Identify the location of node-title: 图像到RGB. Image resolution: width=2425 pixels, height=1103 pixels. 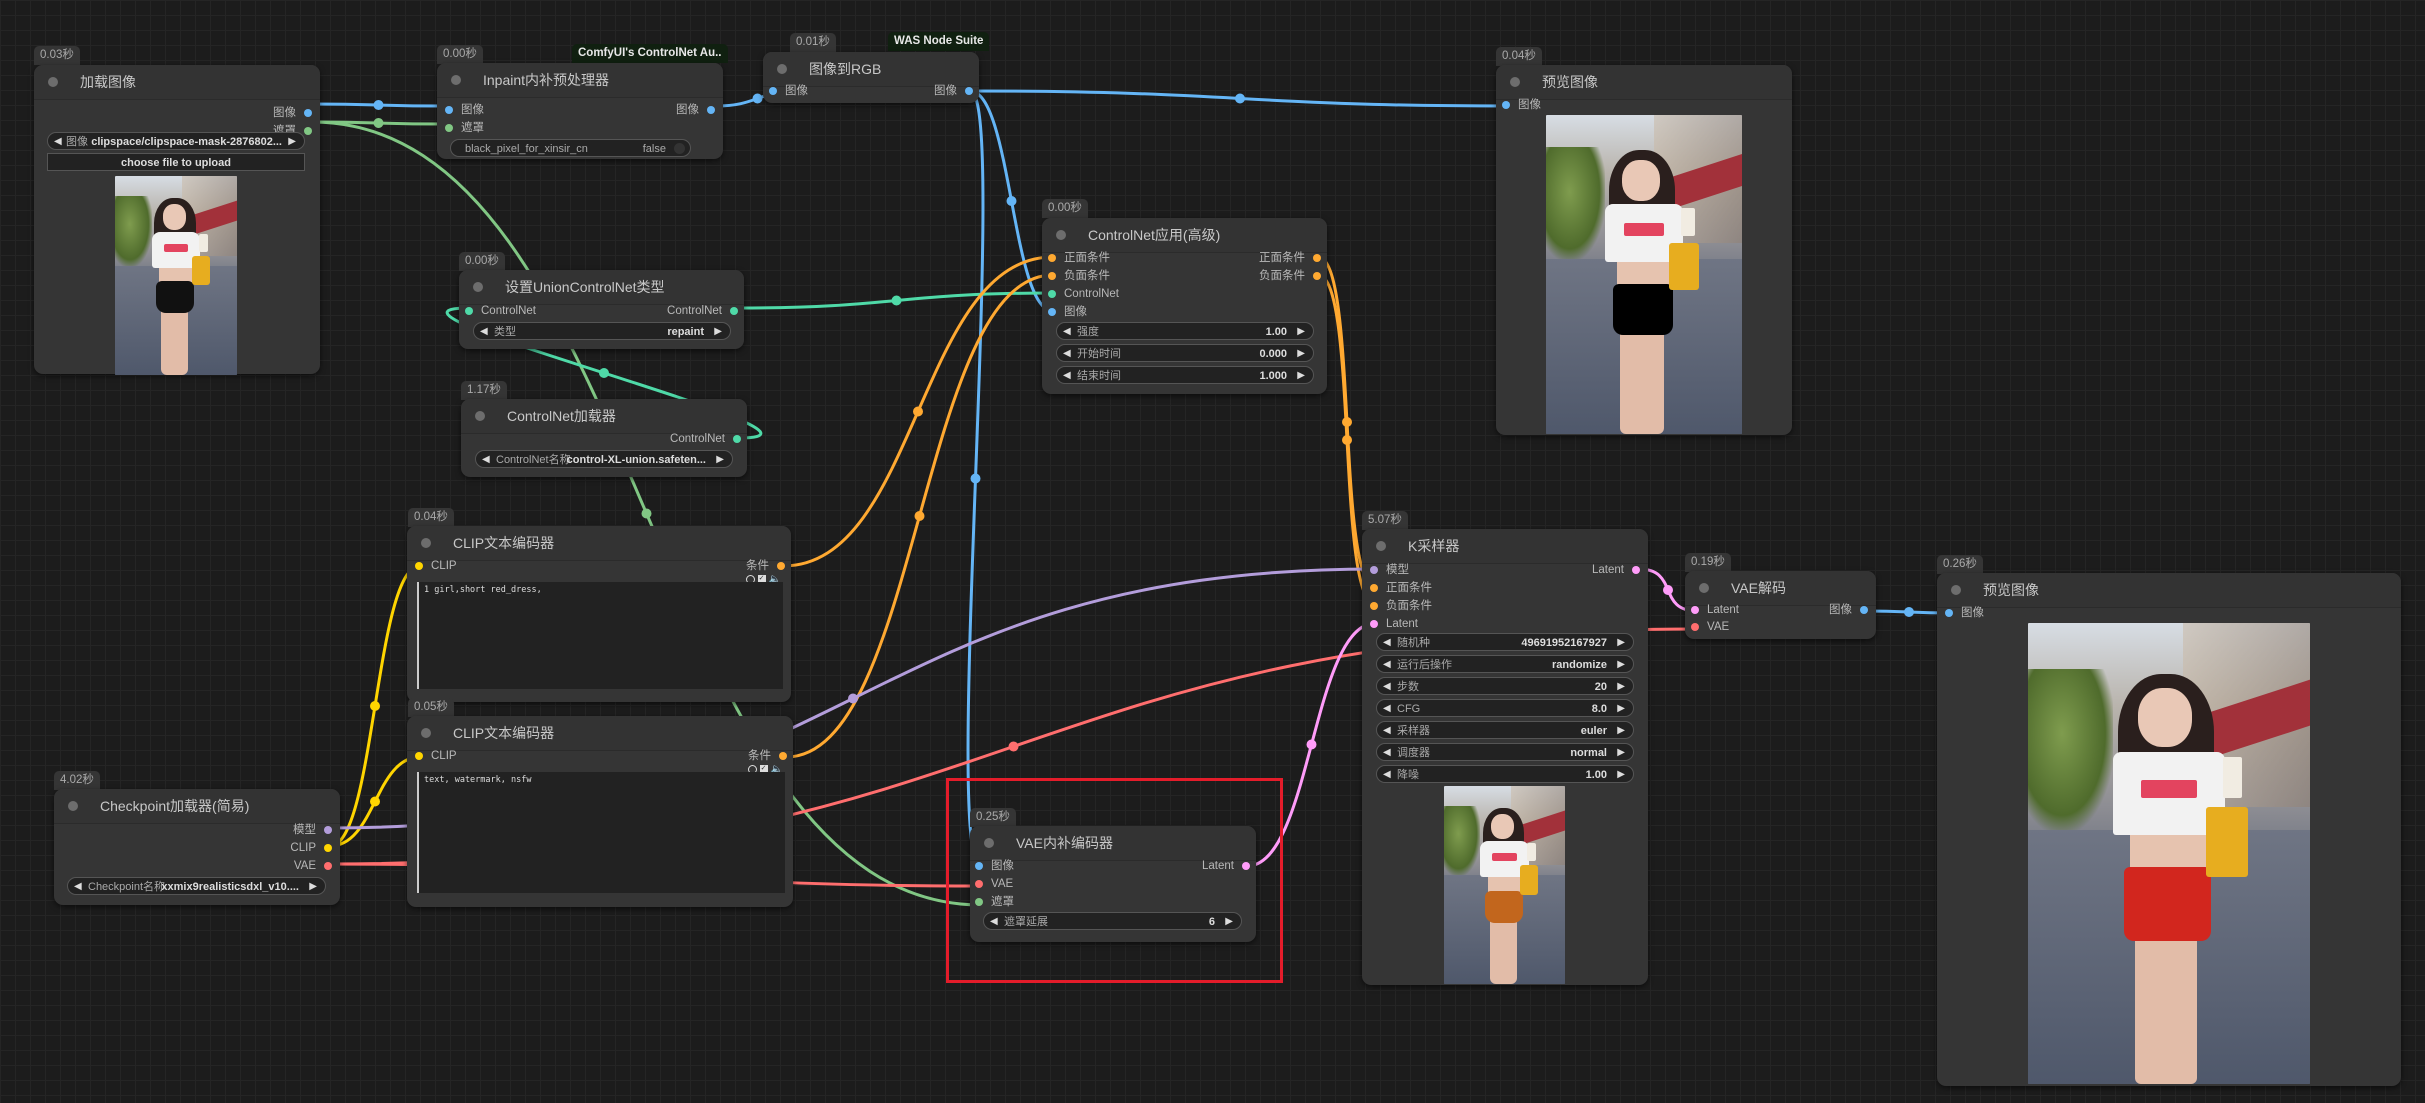
(871, 69).